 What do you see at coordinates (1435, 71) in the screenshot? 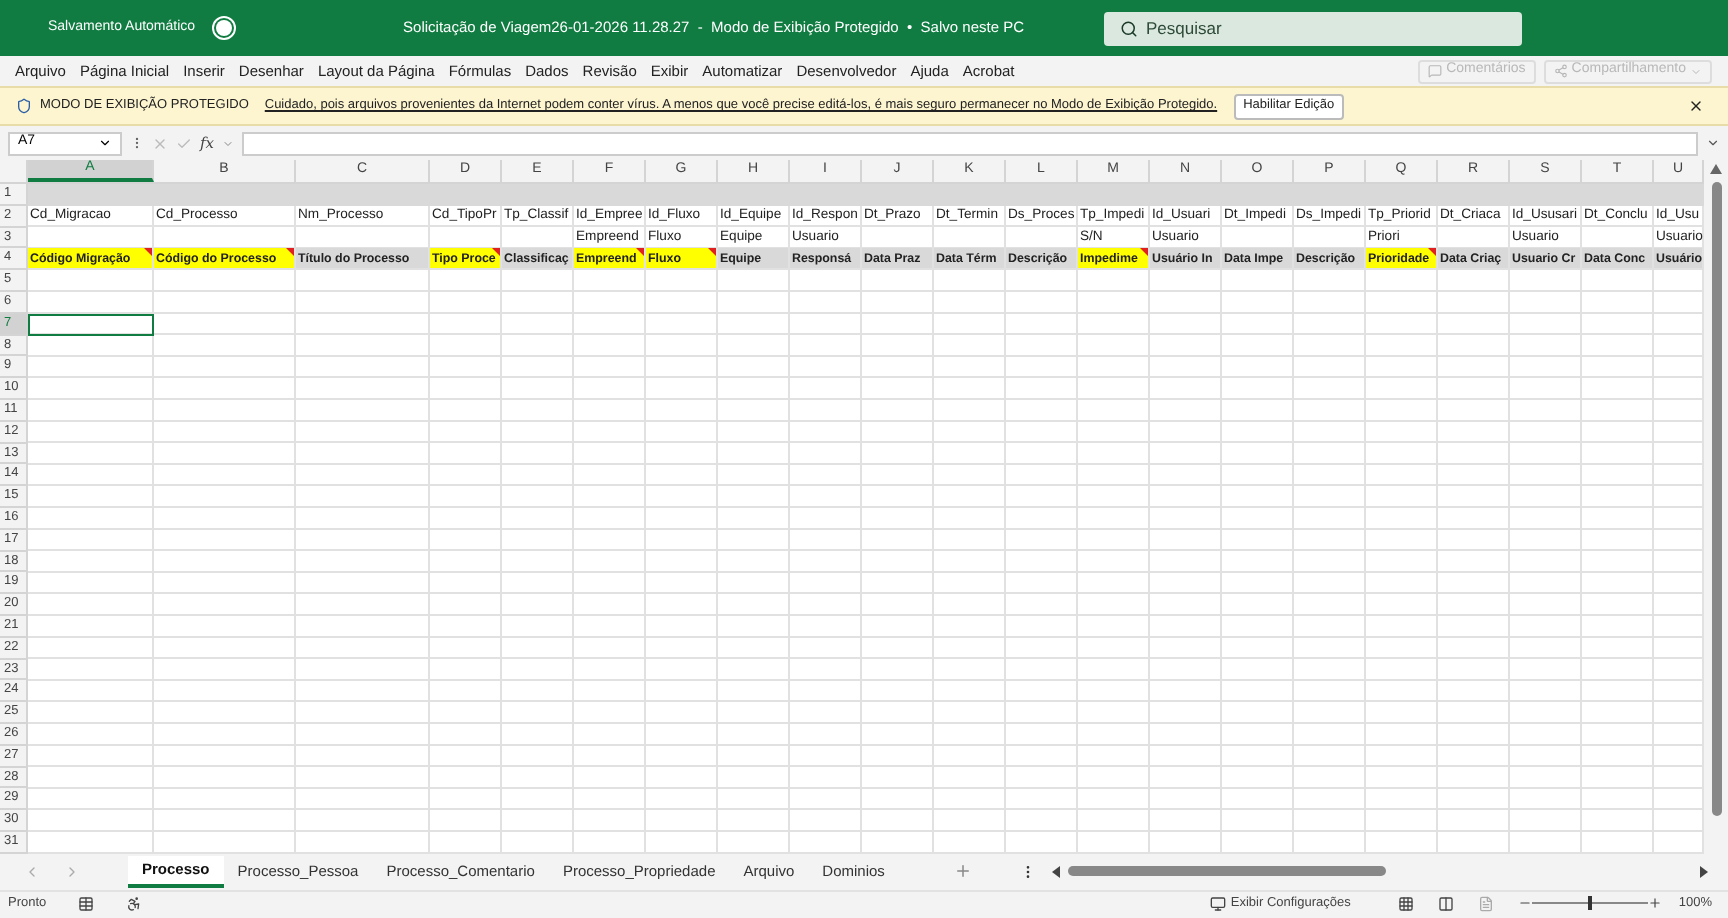
I see `comment-icon` at bounding box center [1435, 71].